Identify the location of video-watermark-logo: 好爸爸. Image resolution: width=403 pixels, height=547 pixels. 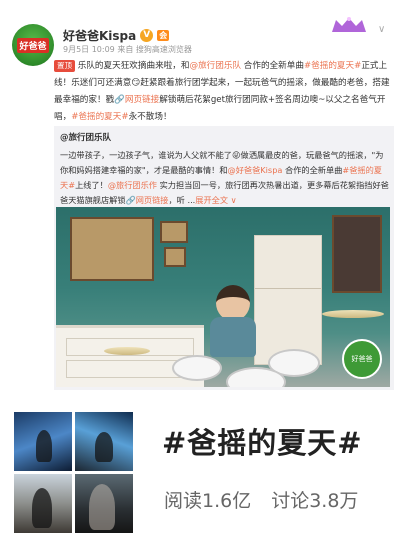
(362, 359).